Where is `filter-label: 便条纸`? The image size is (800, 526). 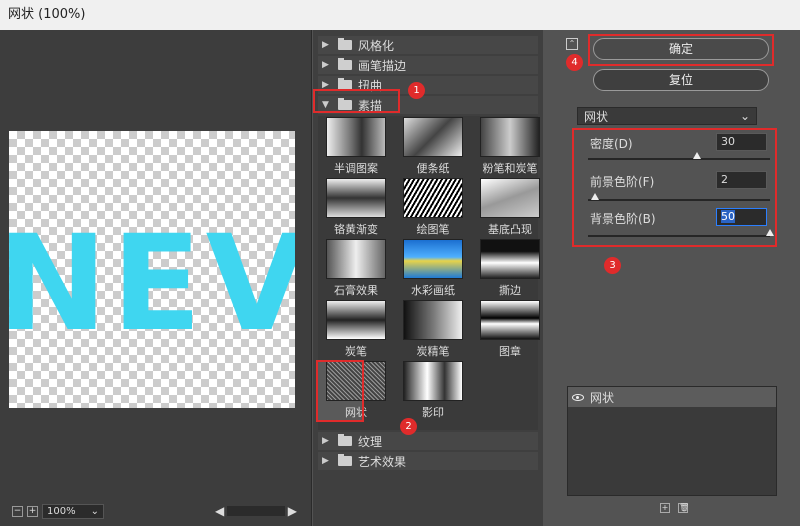
filter-label: 便条纸 is located at coordinates (433, 168).